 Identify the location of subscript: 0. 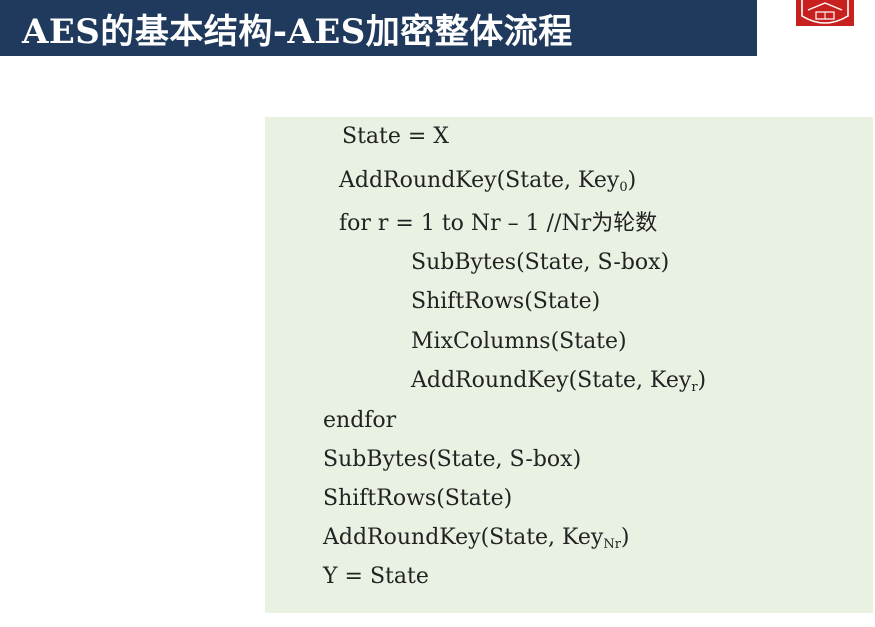
(623, 187).